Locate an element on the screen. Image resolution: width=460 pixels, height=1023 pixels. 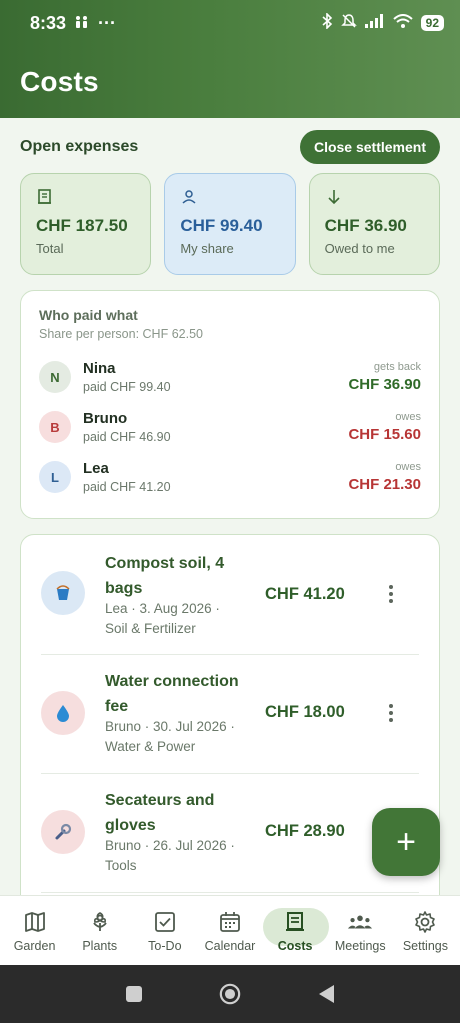
person-name: Lea is located at coordinates (96, 468).